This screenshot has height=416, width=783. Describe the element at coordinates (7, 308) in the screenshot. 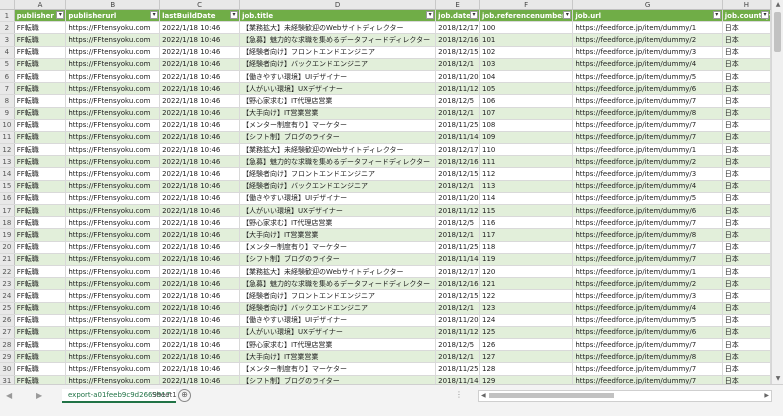

I see `row-number: 25` at that location.